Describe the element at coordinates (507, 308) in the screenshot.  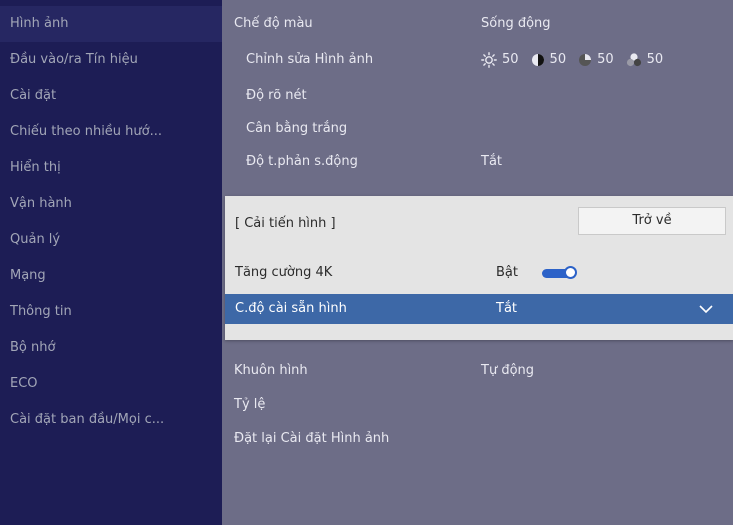
I see `image-preset-mode-value: Tắt` at that location.